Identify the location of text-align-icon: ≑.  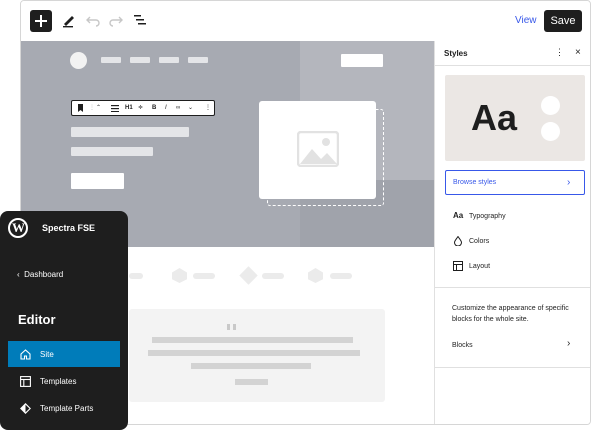
(140, 108).